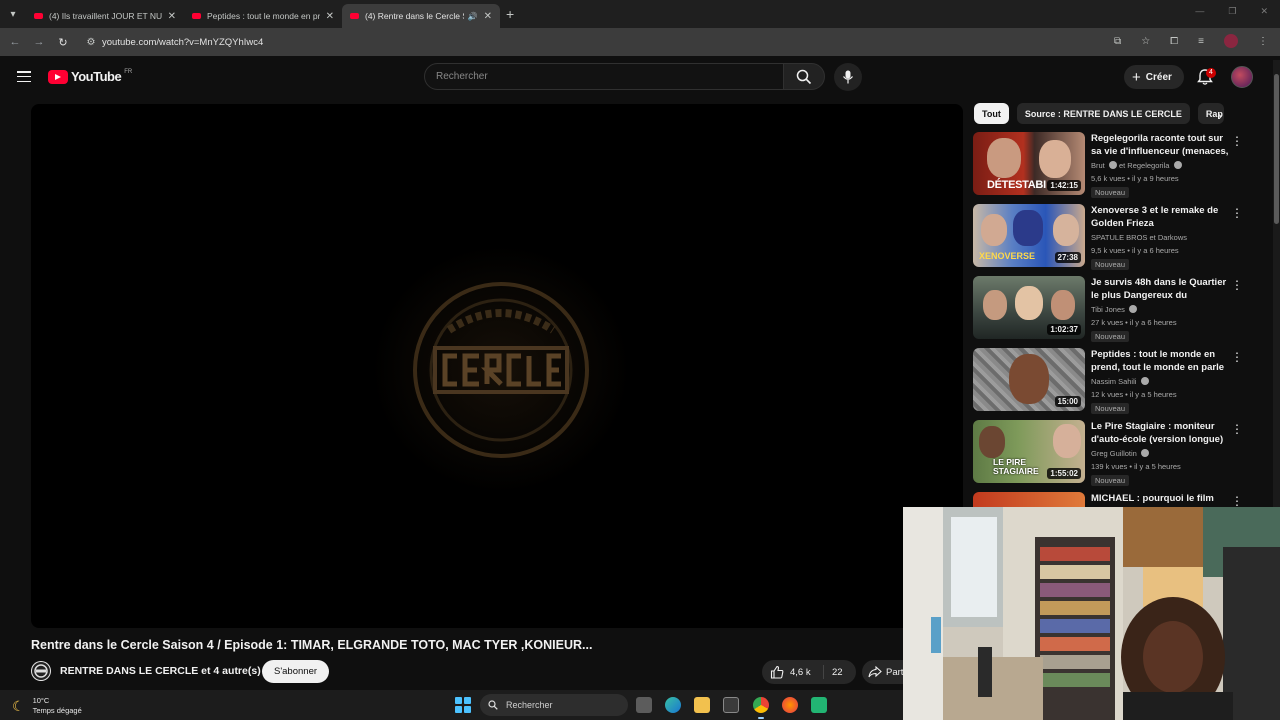  Describe the element at coordinates (473, 16) in the screenshot. I see `audio-playing-icon: 🔊` at that location.